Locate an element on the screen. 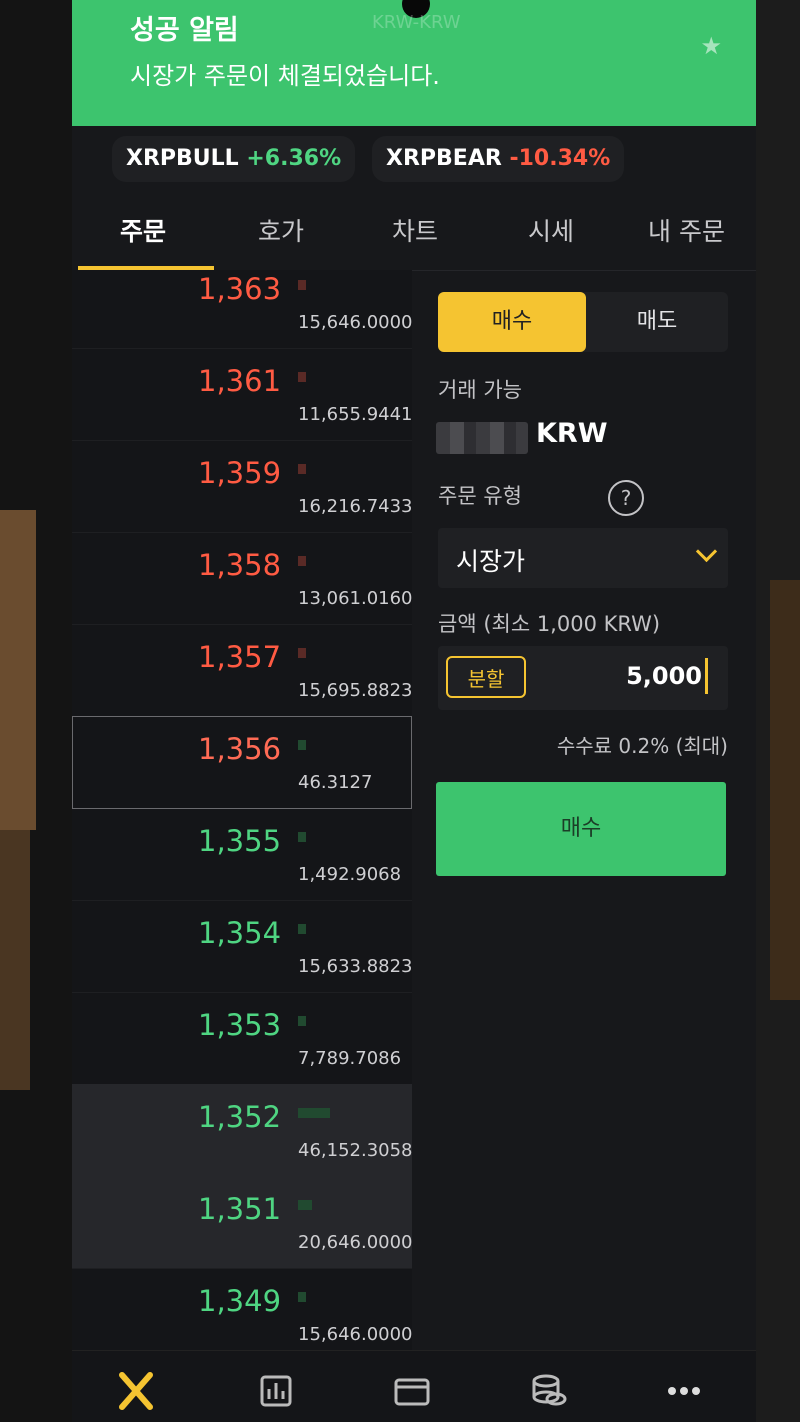  split-button: 분할 is located at coordinates (486, 677).